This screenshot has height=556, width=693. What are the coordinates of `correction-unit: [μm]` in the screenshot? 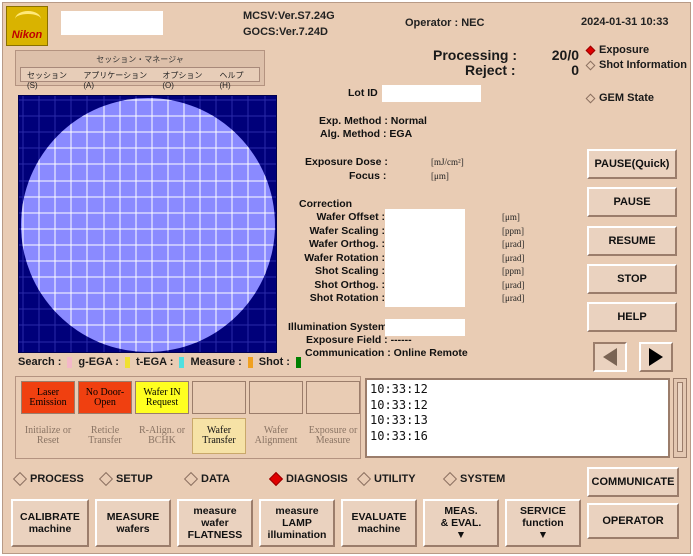 It's located at (511, 217).